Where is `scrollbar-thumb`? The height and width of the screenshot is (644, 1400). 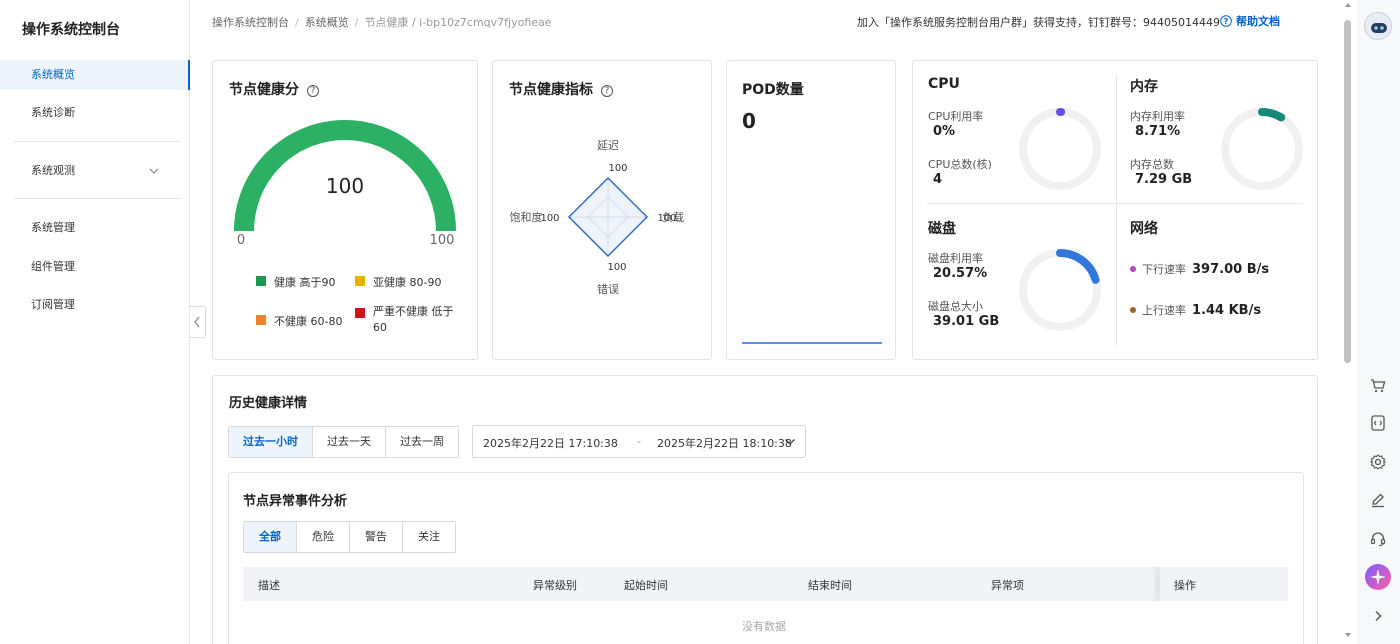
scrollbar-thumb is located at coordinates (1347, 191).